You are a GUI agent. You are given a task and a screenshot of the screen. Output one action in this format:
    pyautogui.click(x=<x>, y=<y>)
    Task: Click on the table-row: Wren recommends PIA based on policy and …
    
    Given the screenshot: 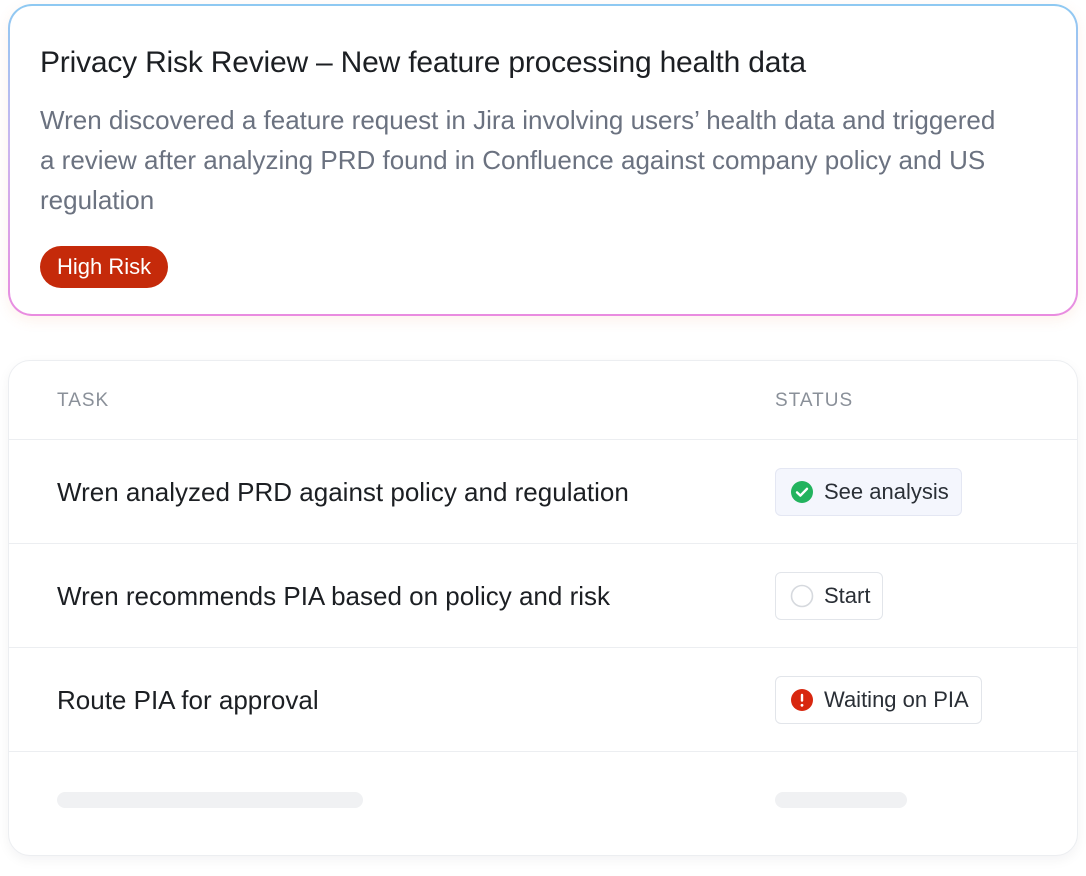 What is the action you would take?
    pyautogui.click(x=543, y=596)
    